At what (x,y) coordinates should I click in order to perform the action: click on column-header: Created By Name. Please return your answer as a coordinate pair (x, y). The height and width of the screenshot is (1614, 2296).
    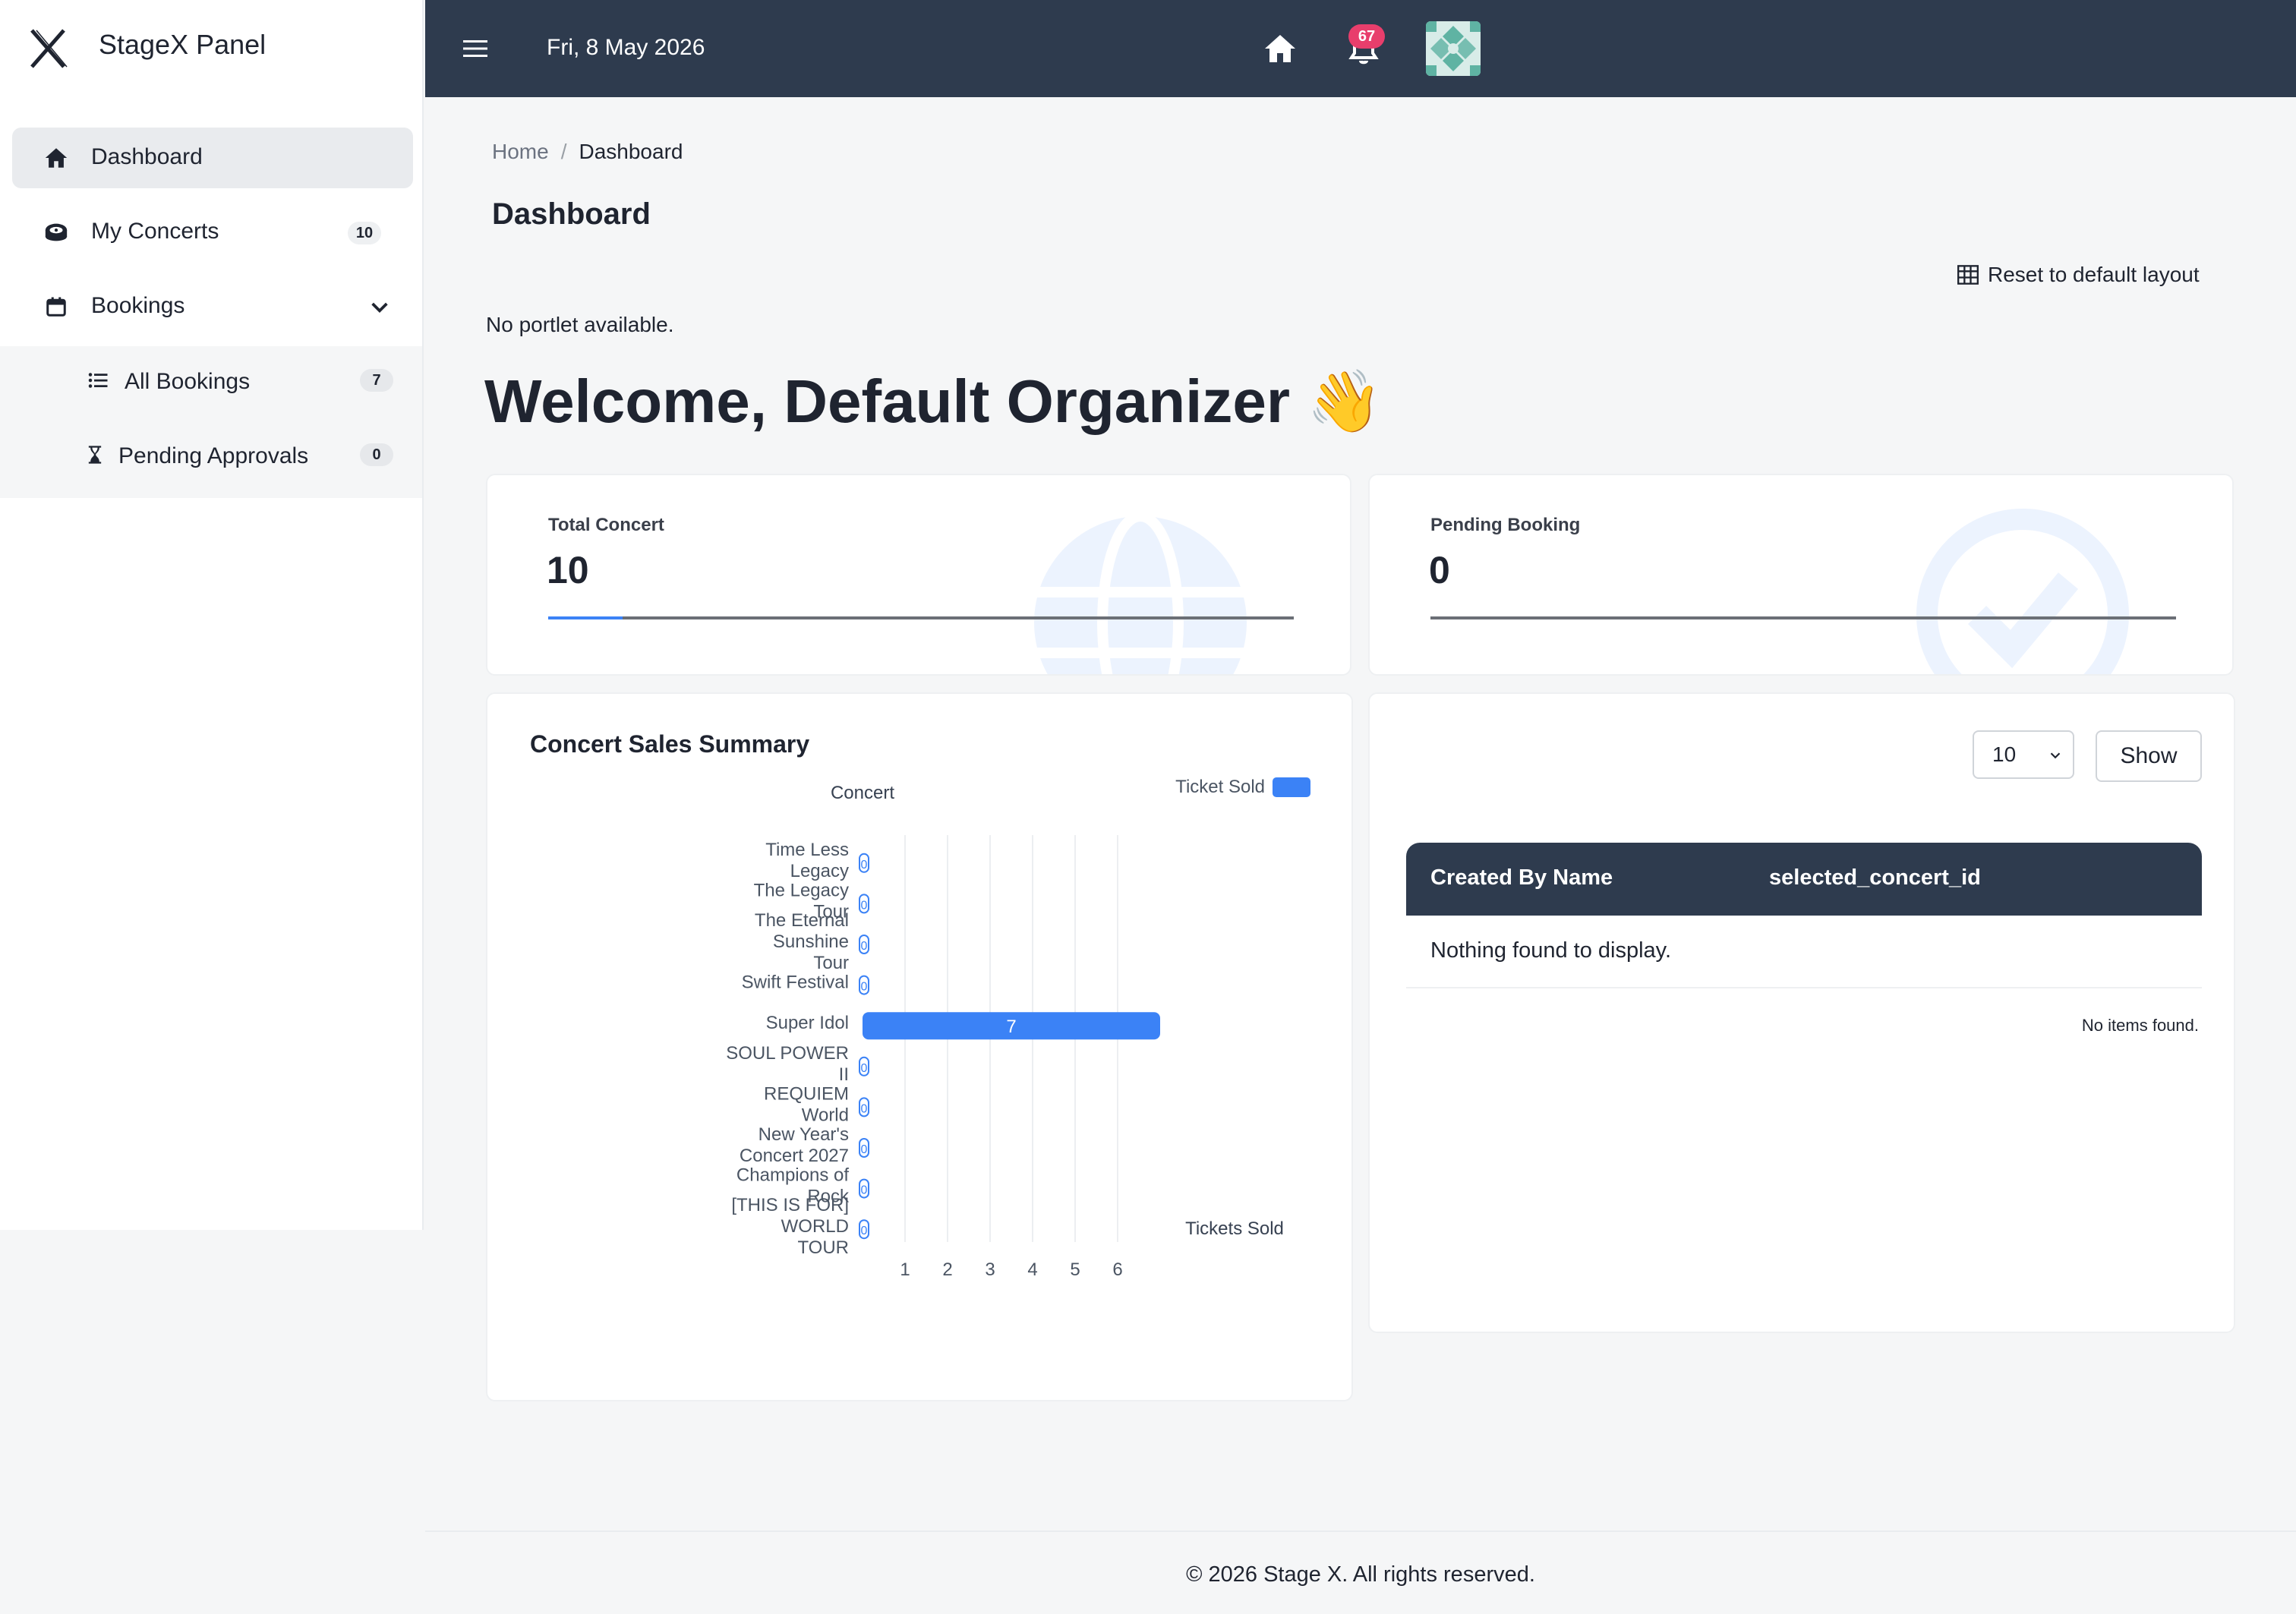
    Looking at the image, I should click on (1522, 878).